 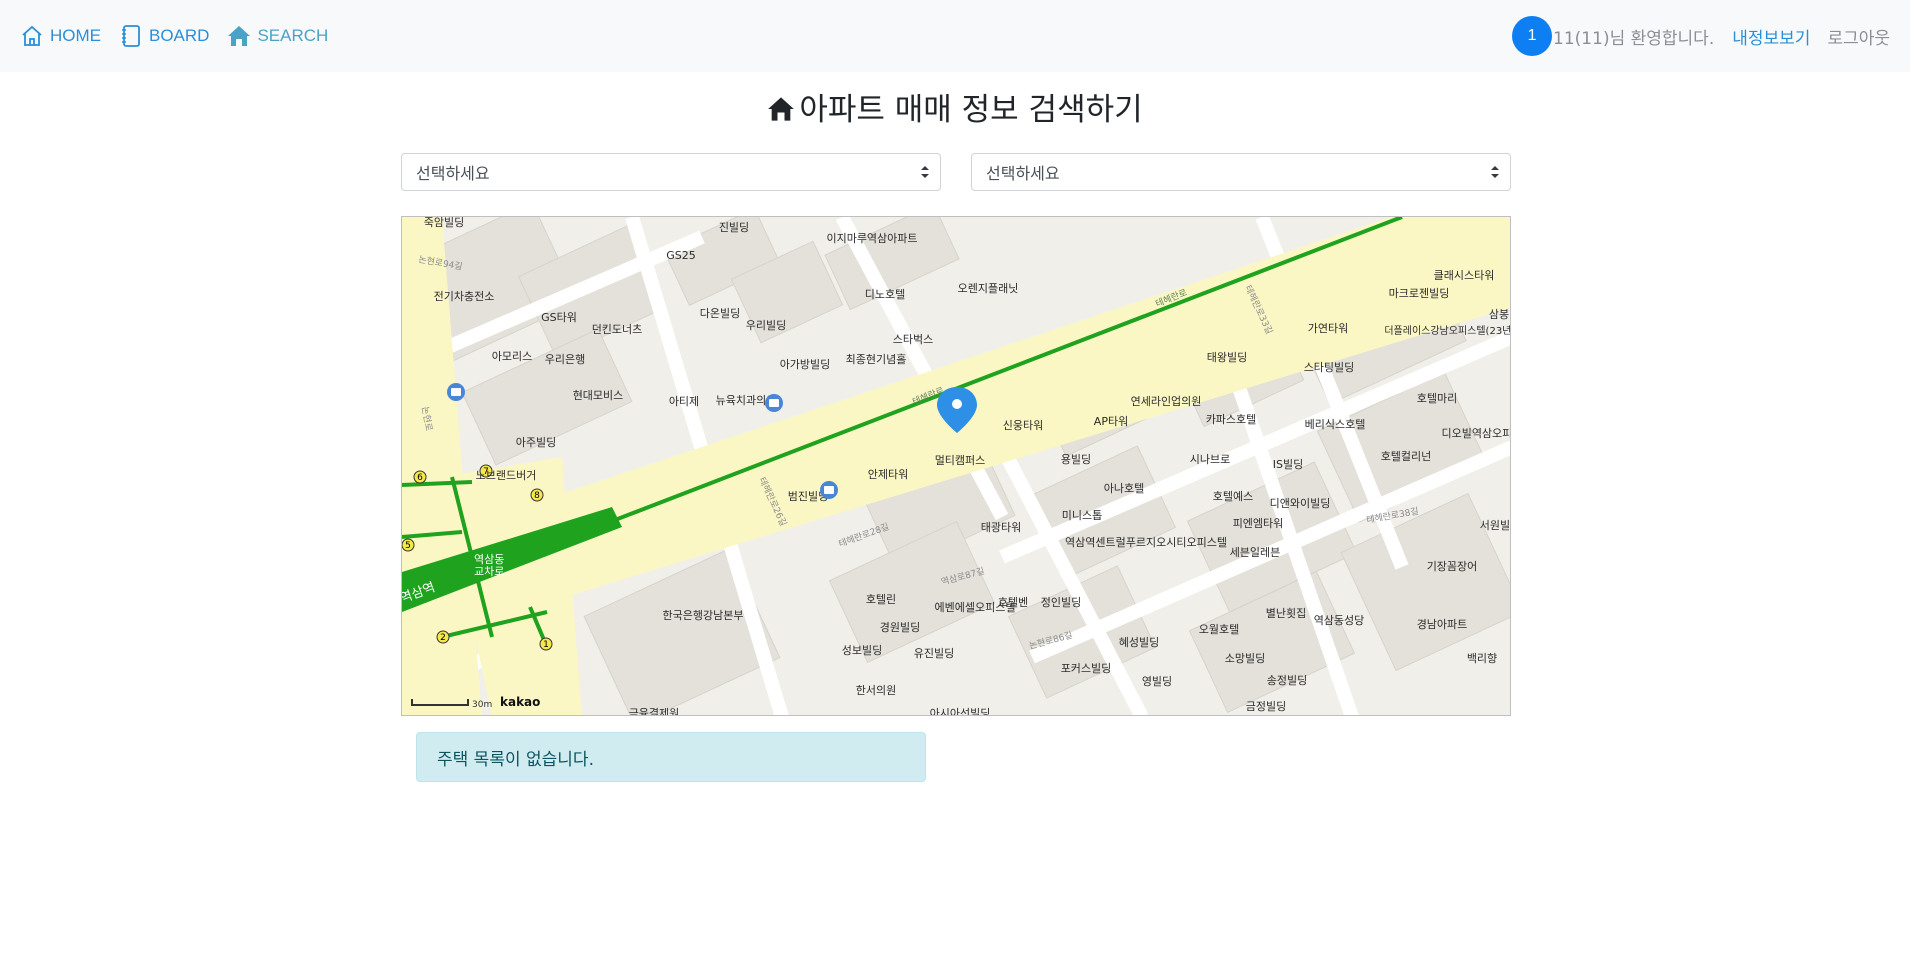 What do you see at coordinates (1858, 36) in the screenshot?
I see `logout-link: 로그아웃` at bounding box center [1858, 36].